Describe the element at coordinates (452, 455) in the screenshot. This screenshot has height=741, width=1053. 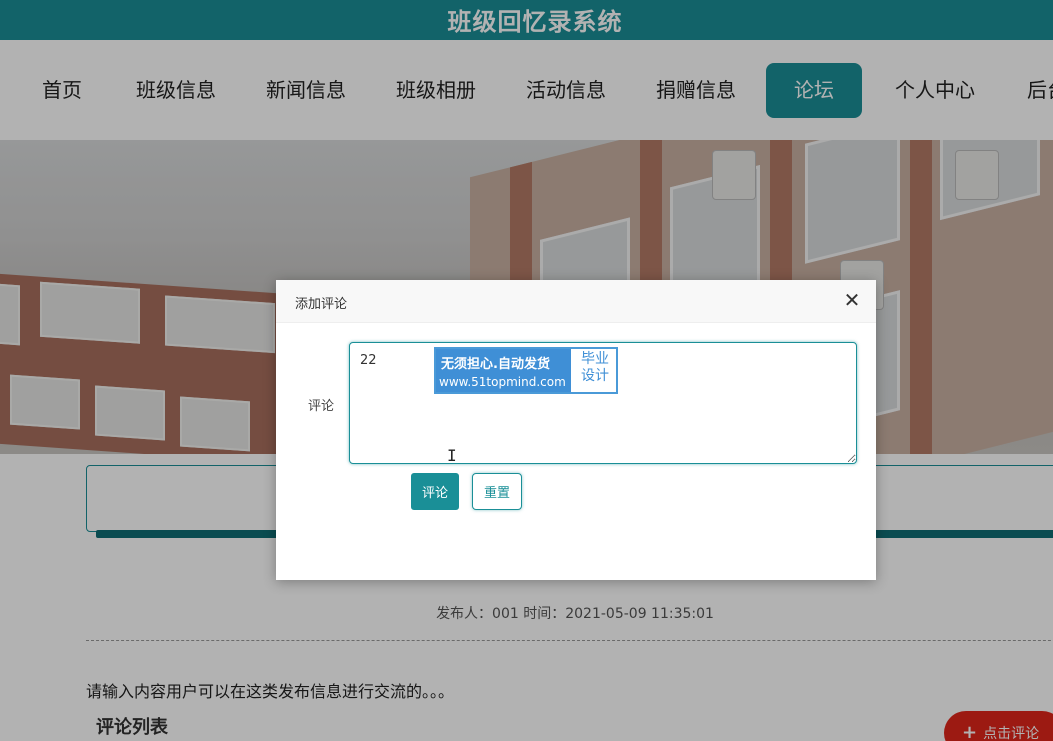
I see `text-cursor-icon: I` at that location.